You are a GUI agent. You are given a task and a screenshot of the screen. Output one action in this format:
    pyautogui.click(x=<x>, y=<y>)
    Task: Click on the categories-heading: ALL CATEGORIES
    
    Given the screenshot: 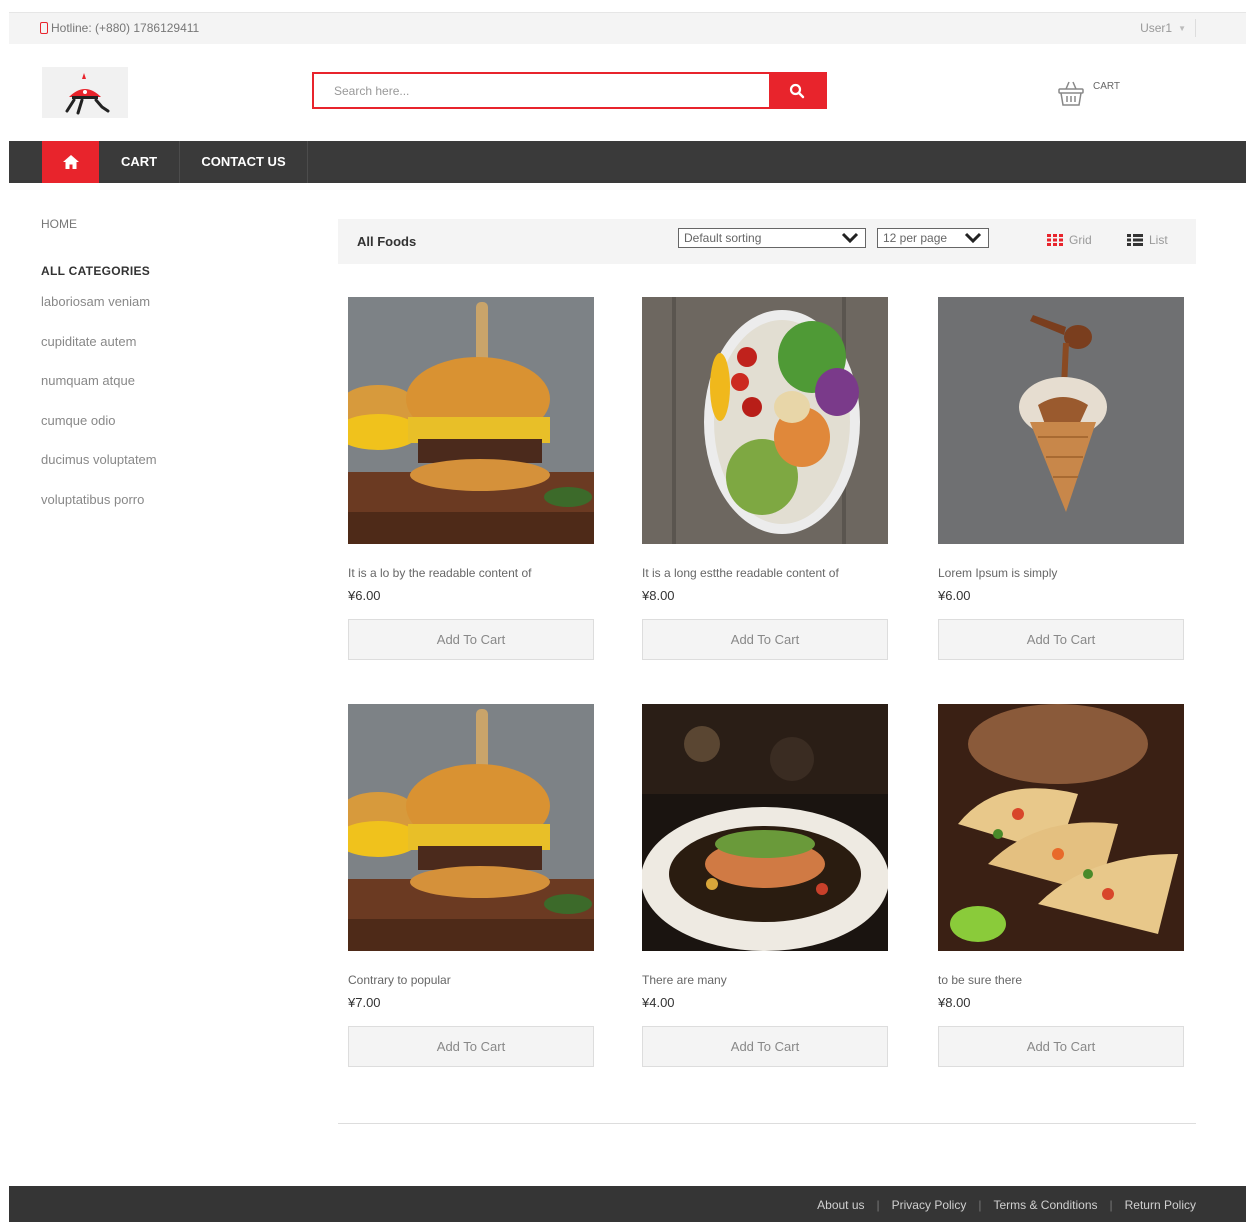 What is the action you would take?
    pyautogui.click(x=96, y=271)
    